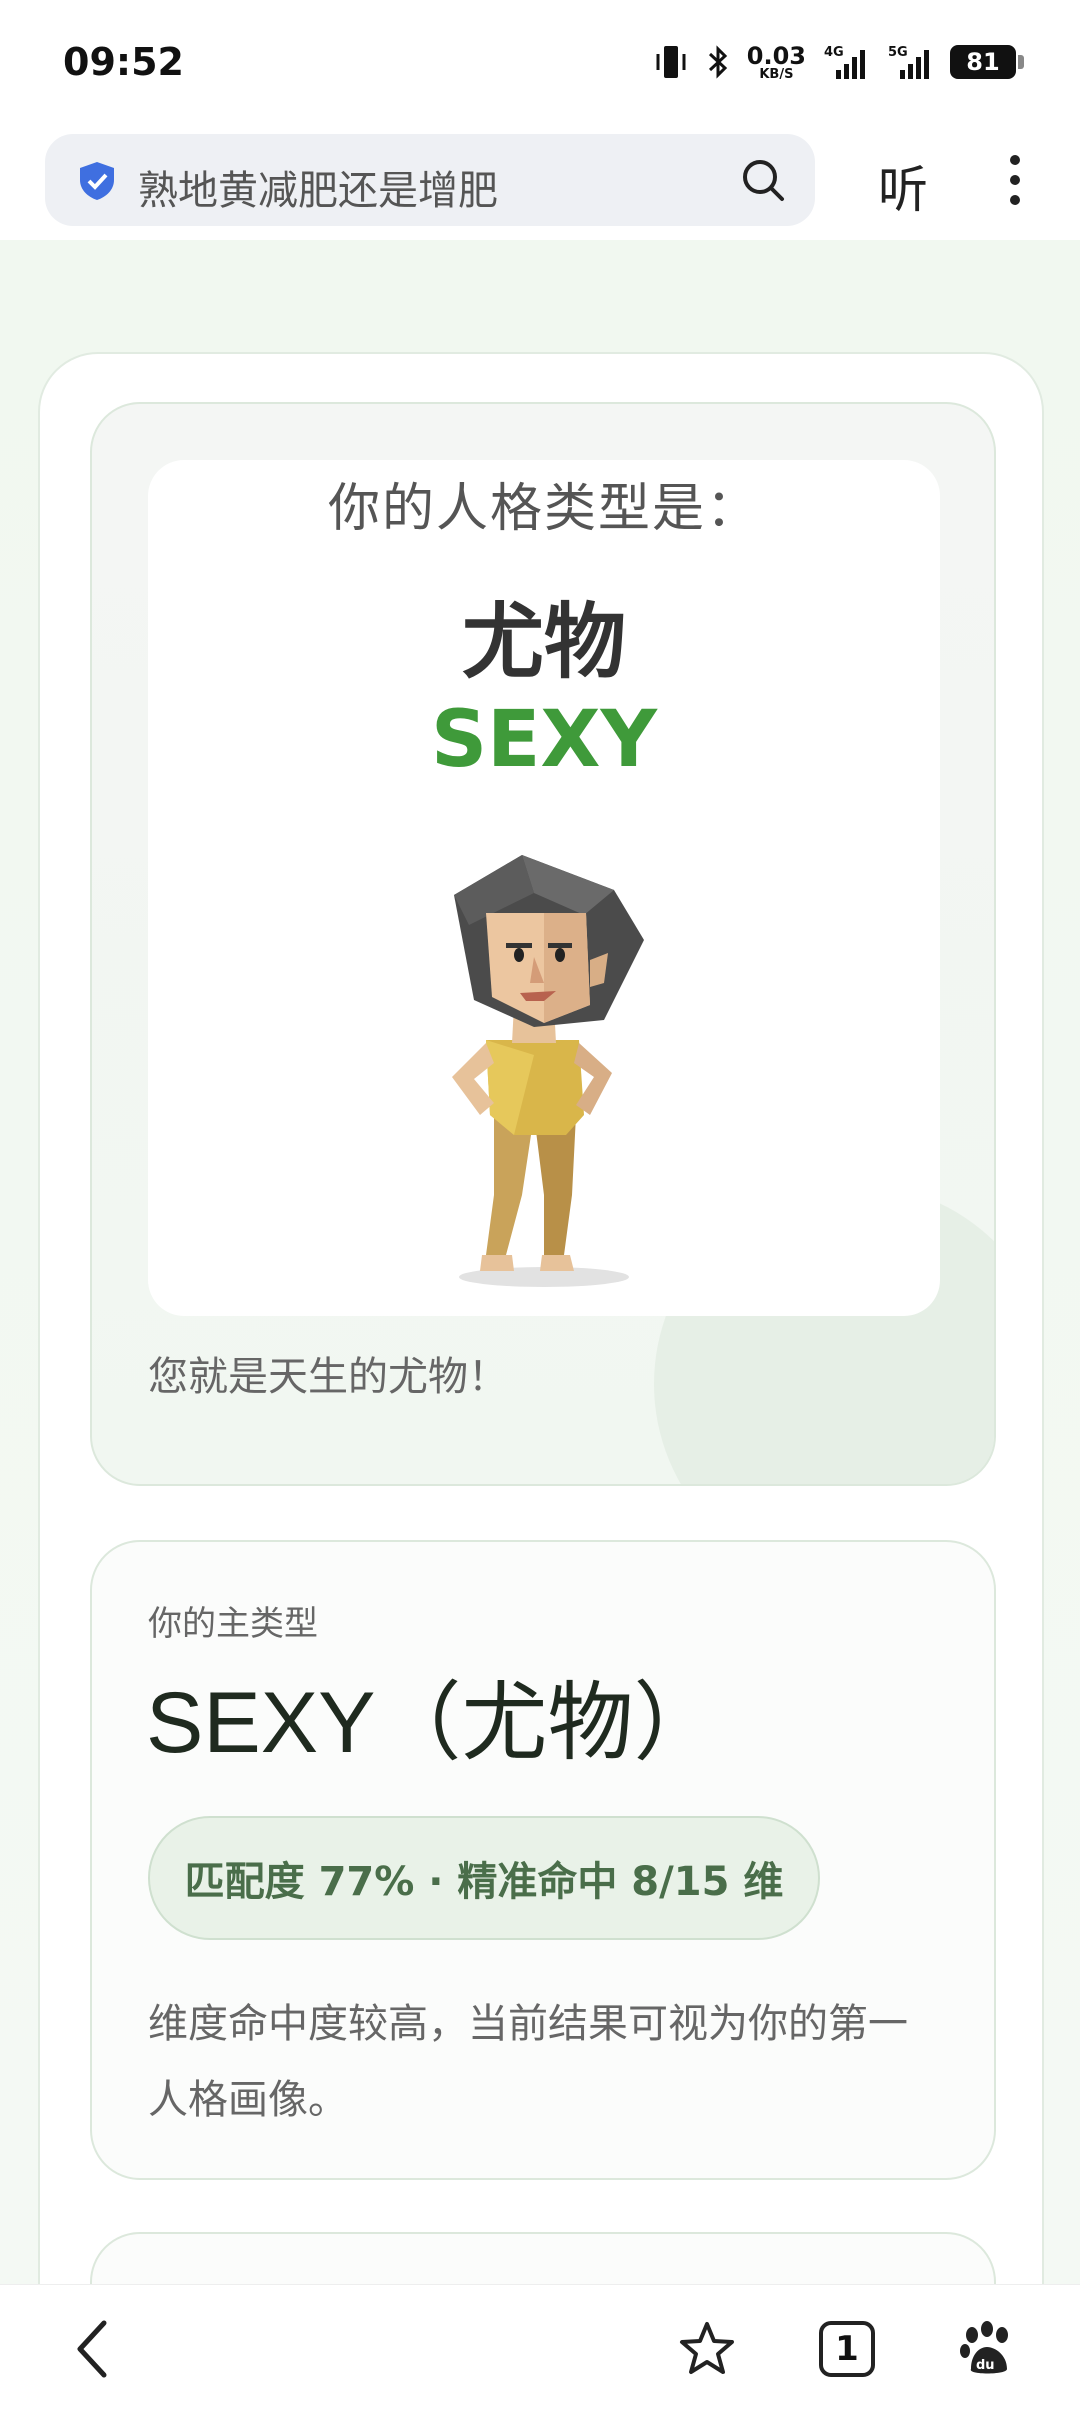 Image resolution: width=1080 pixels, height=2414 pixels. I want to click on tabs-button: 1, so click(847, 2349).